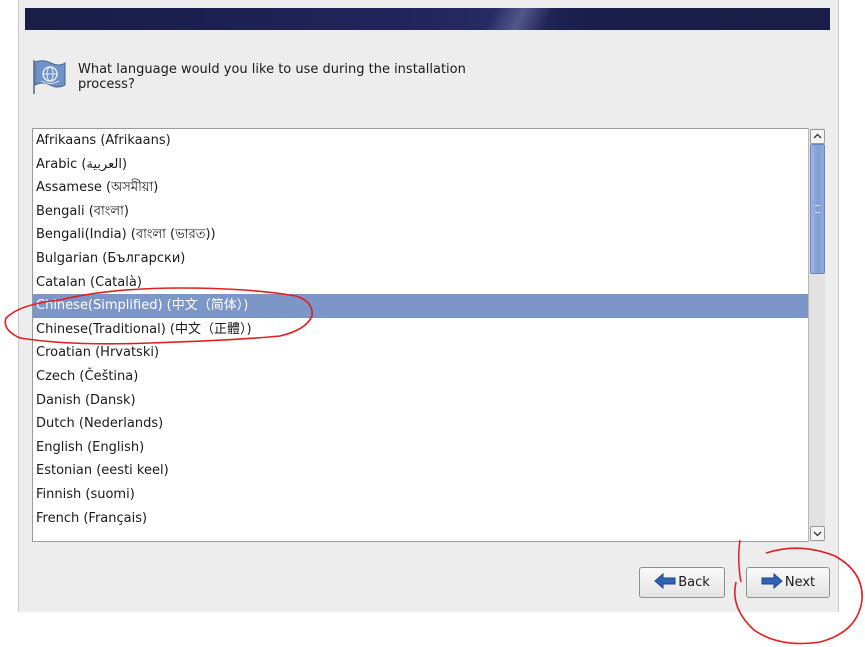 This screenshot has height=647, width=865. I want to click on language-item: Arabic (العربية), so click(428, 165).